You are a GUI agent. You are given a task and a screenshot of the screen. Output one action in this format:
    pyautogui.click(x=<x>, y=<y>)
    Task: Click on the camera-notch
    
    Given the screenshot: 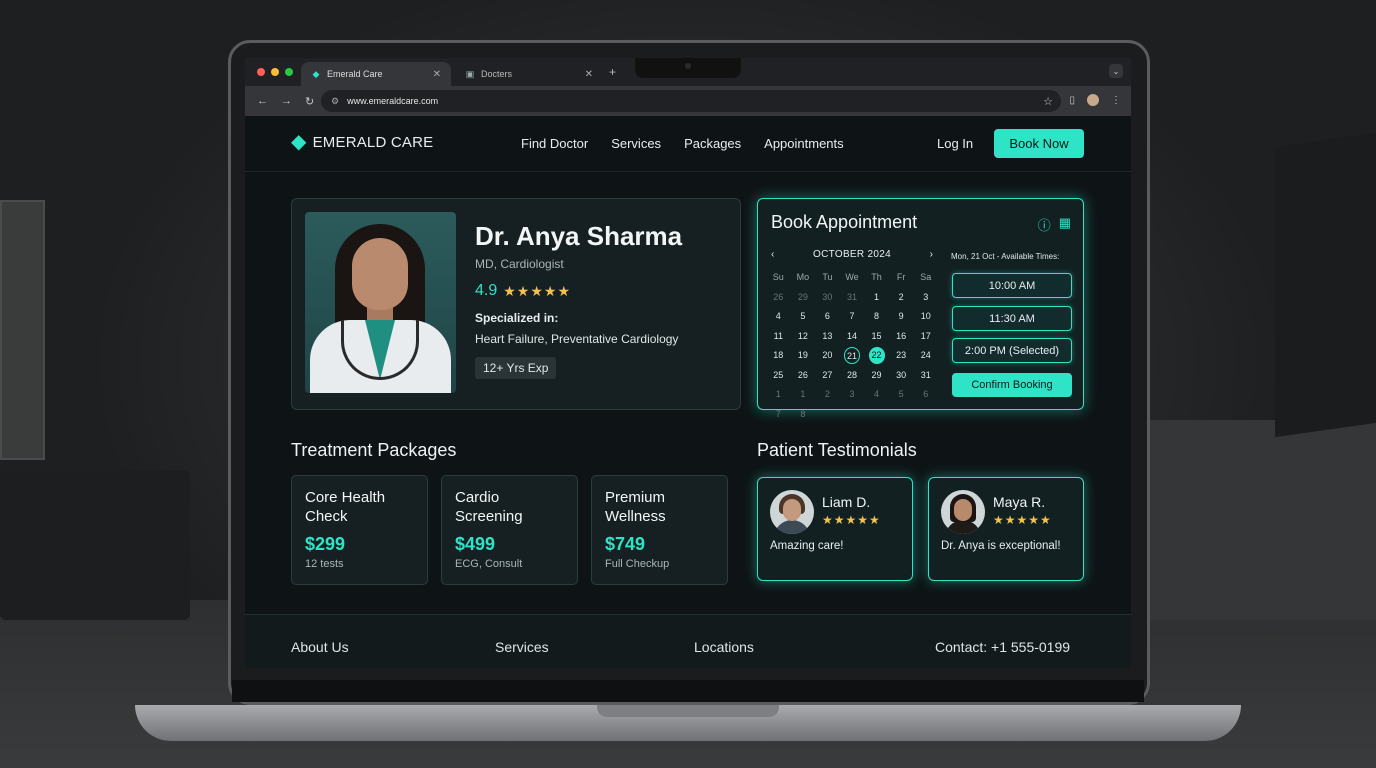 What is the action you would take?
    pyautogui.click(x=688, y=68)
    